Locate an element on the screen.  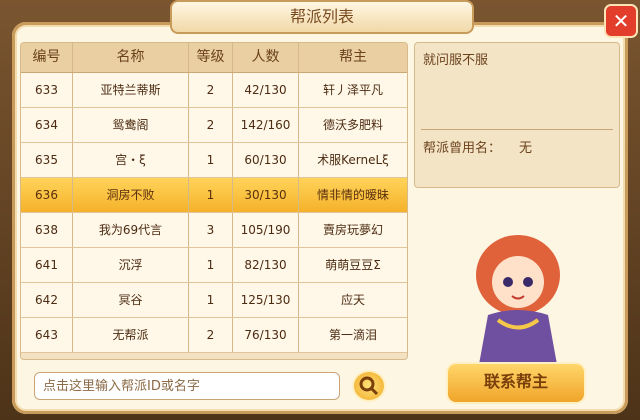
cell-name: 鸳鸯阁 is located at coordinates (131, 125).